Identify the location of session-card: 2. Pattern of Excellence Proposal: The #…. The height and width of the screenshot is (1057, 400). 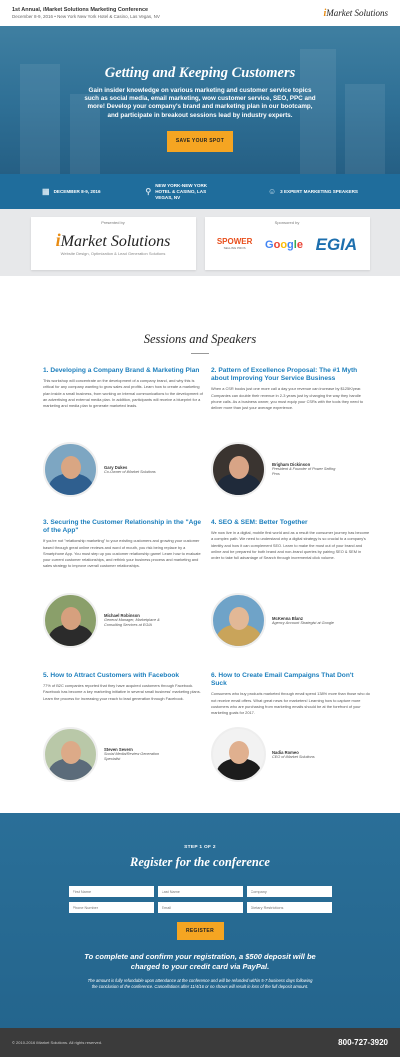
(291, 389).